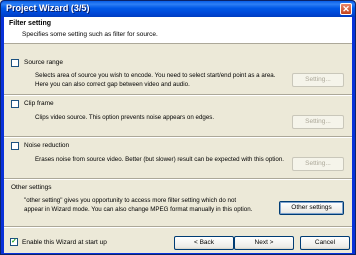 This screenshot has height=255, width=356. Describe the element at coordinates (264, 243) in the screenshot. I see `next-button: Next >` at that location.